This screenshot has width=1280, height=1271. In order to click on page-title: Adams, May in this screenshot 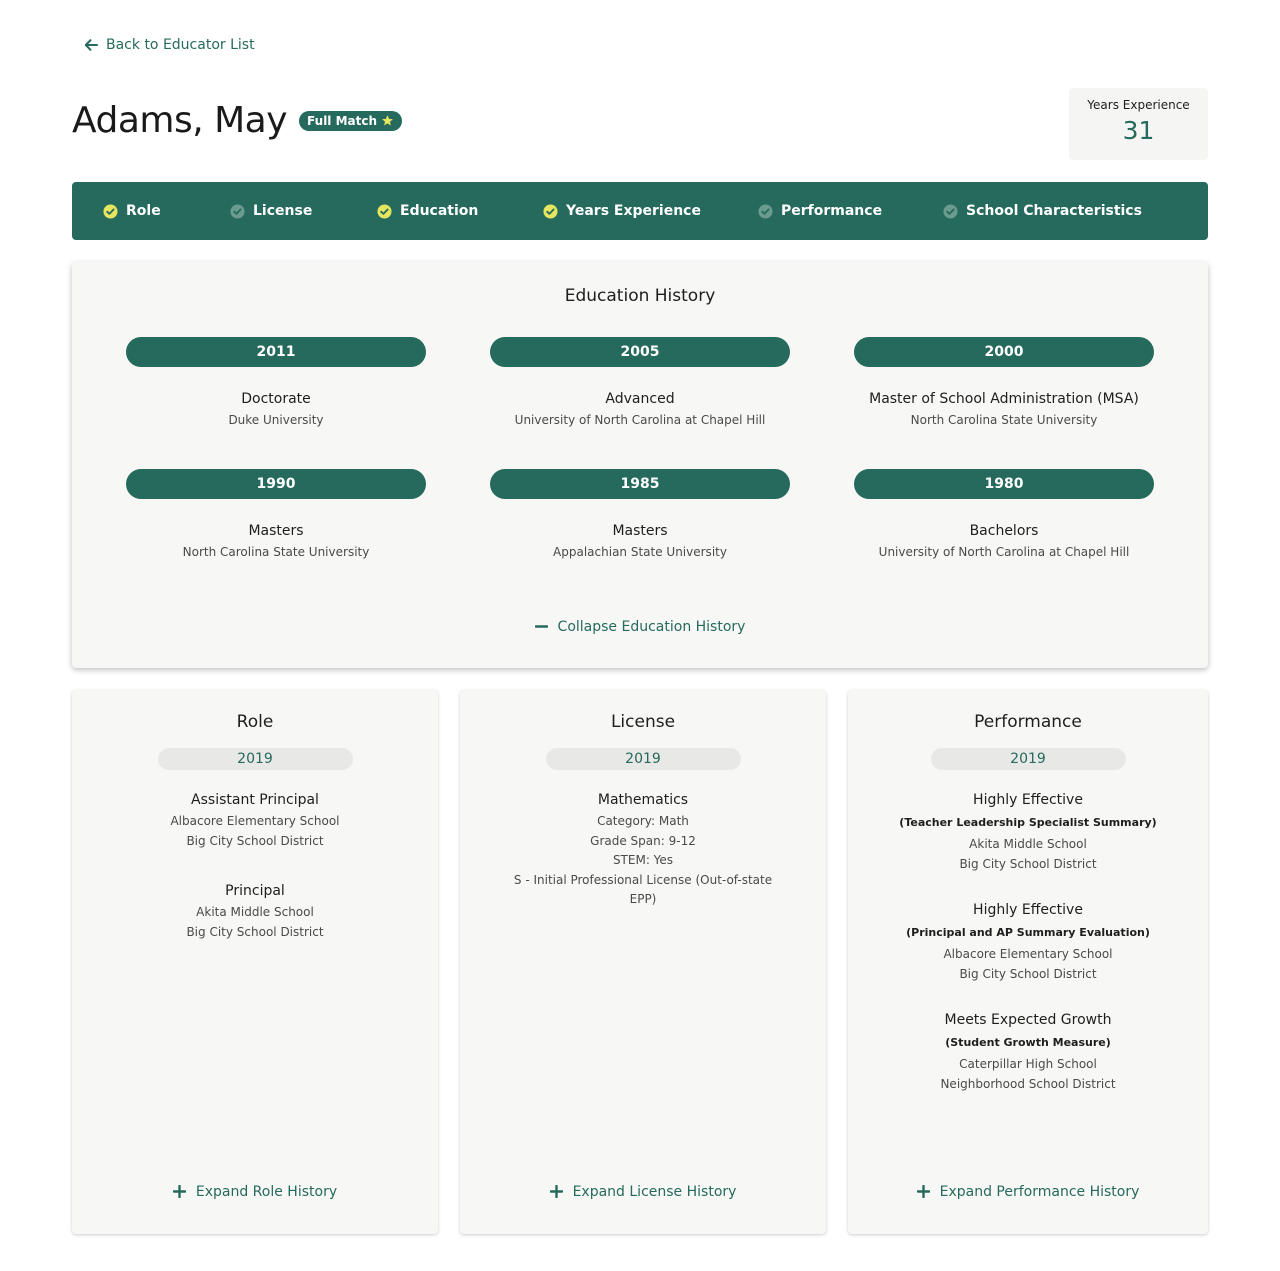, I will do `click(180, 120)`.